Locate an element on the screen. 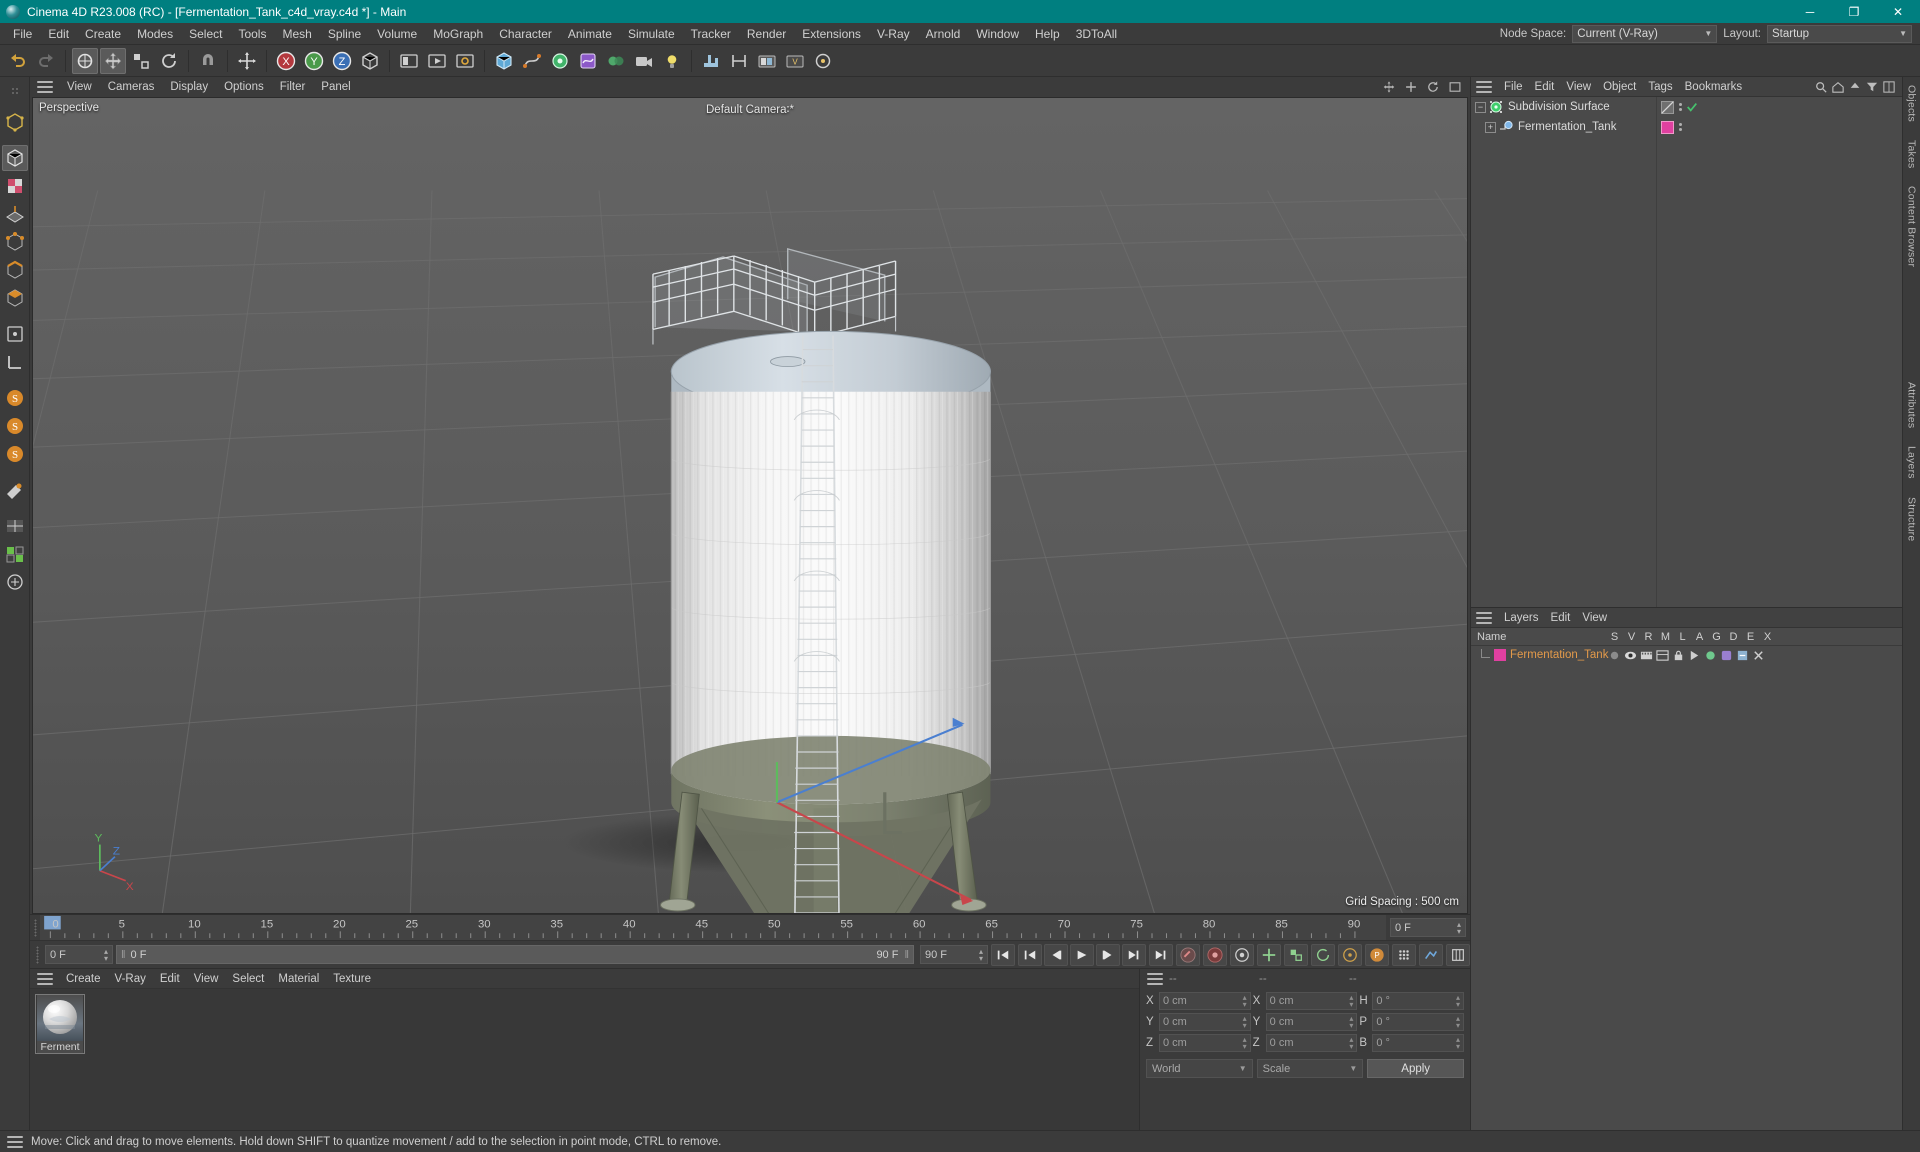  snap-button is located at coordinates (739, 61).